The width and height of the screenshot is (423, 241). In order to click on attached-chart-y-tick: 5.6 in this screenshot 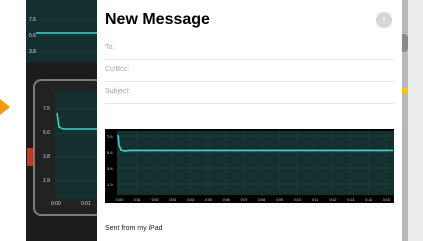, I will do `click(110, 152)`.